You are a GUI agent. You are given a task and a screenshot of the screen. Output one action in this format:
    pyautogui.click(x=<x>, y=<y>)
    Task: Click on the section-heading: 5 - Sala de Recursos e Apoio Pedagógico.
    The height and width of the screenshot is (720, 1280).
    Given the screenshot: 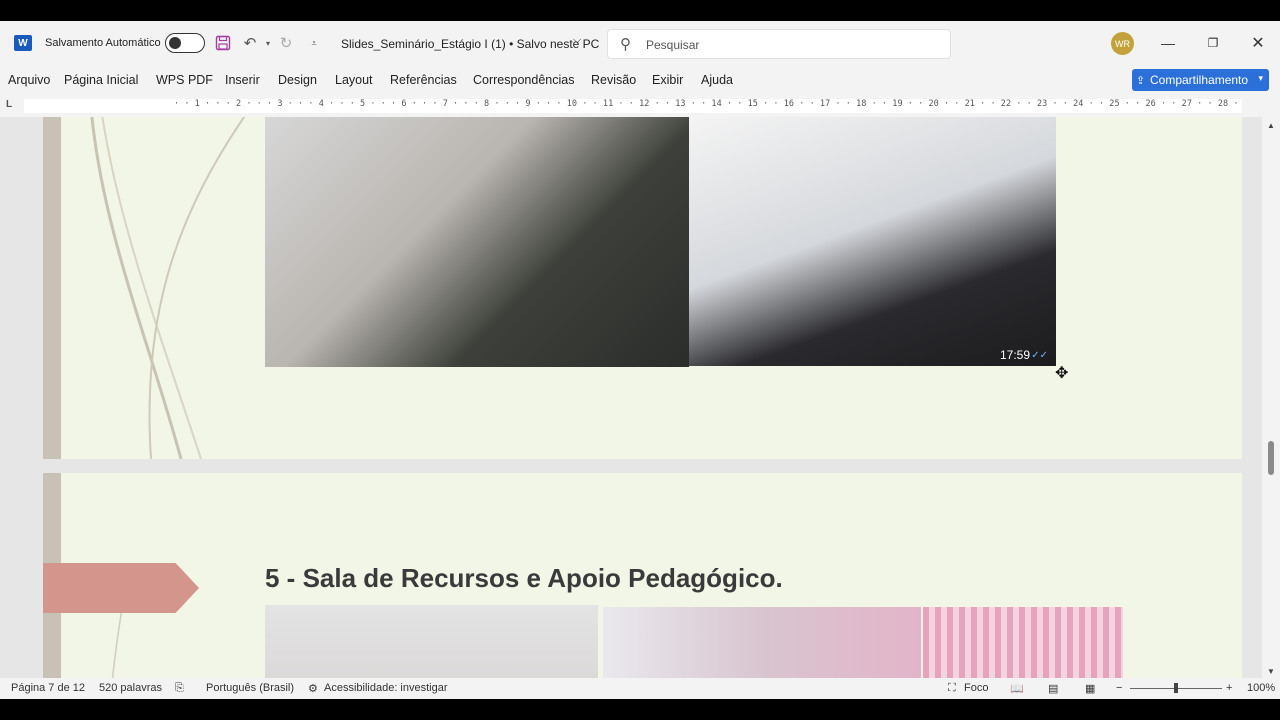 What is the action you would take?
    pyautogui.click(x=524, y=578)
    